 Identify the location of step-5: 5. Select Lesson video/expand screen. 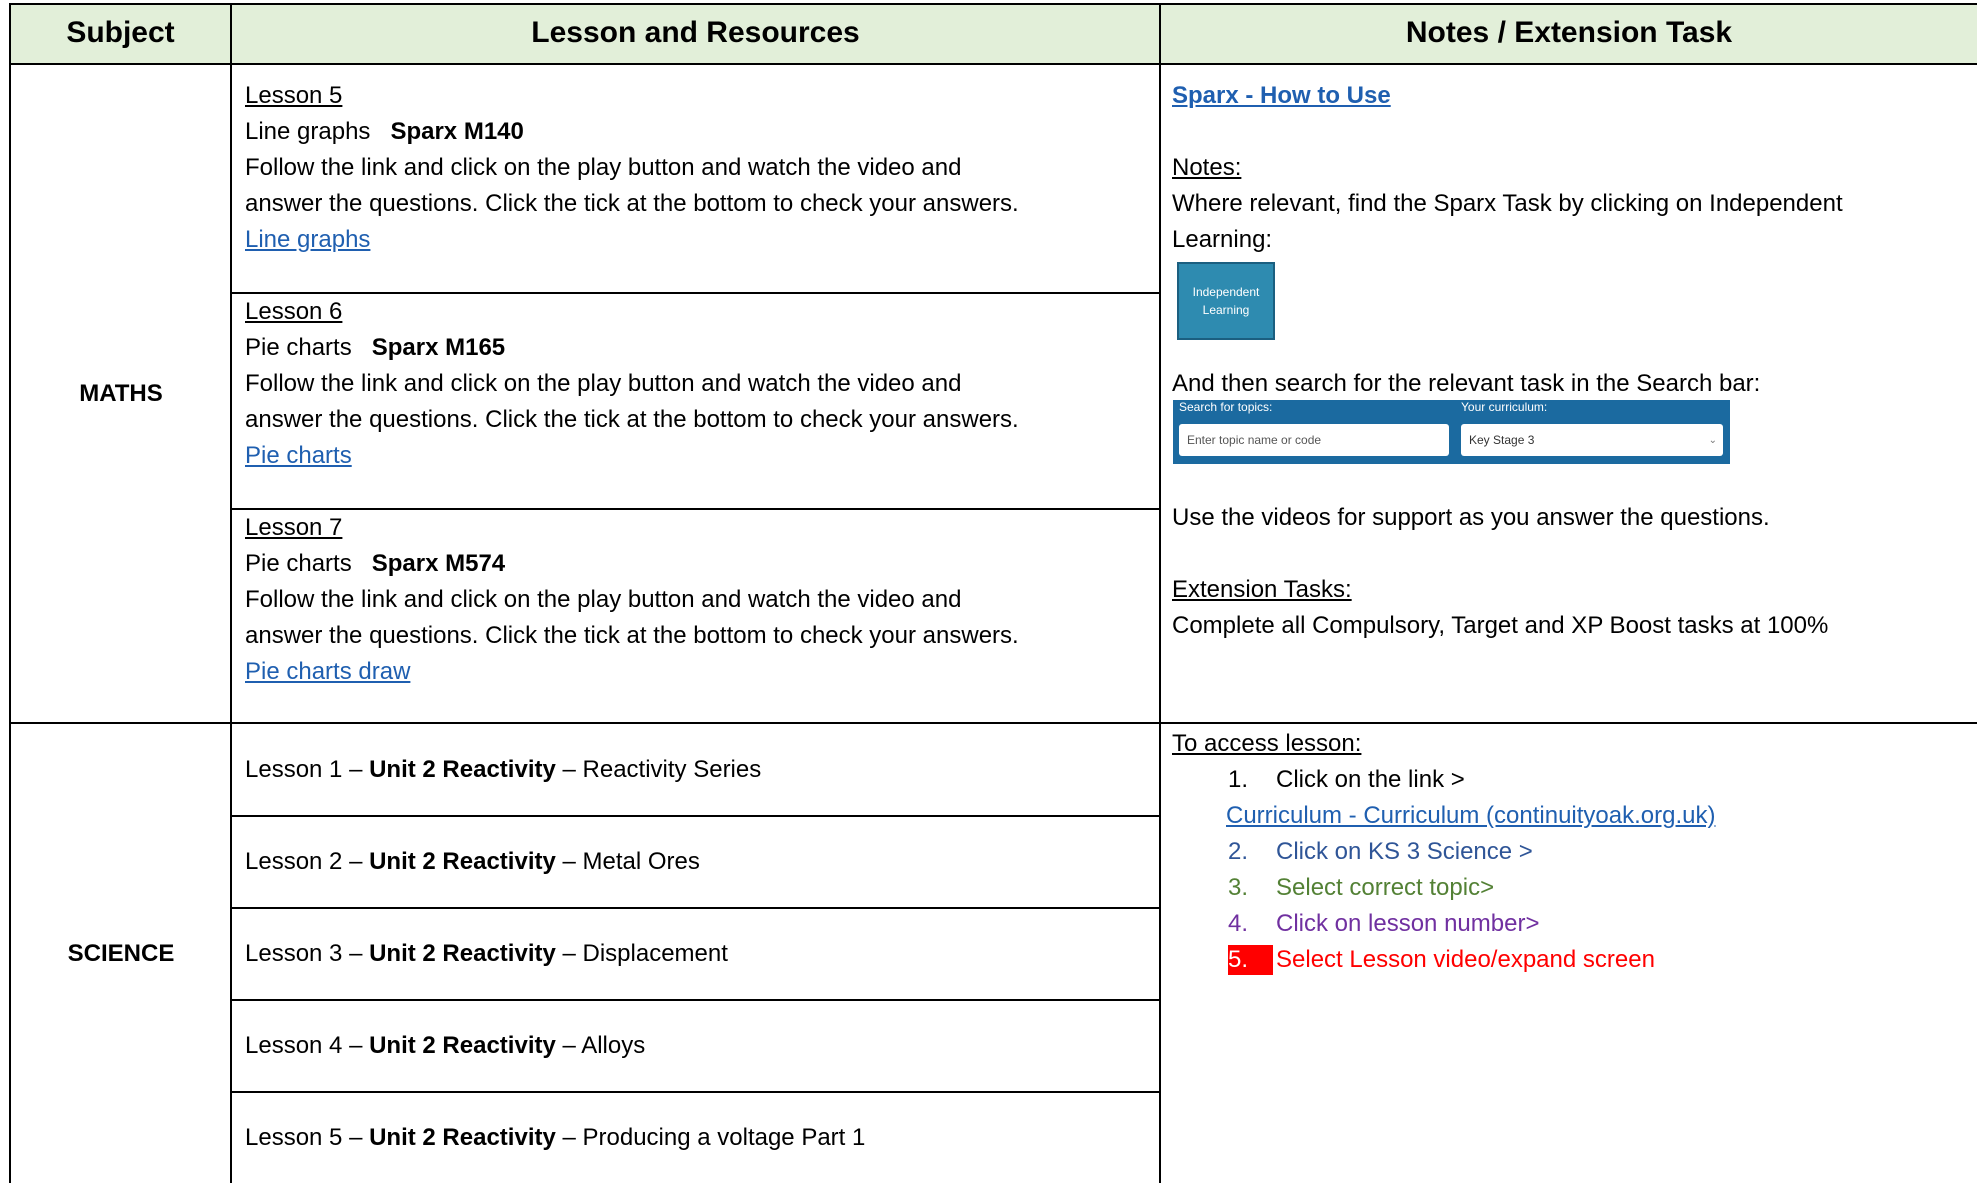
(1471, 960).